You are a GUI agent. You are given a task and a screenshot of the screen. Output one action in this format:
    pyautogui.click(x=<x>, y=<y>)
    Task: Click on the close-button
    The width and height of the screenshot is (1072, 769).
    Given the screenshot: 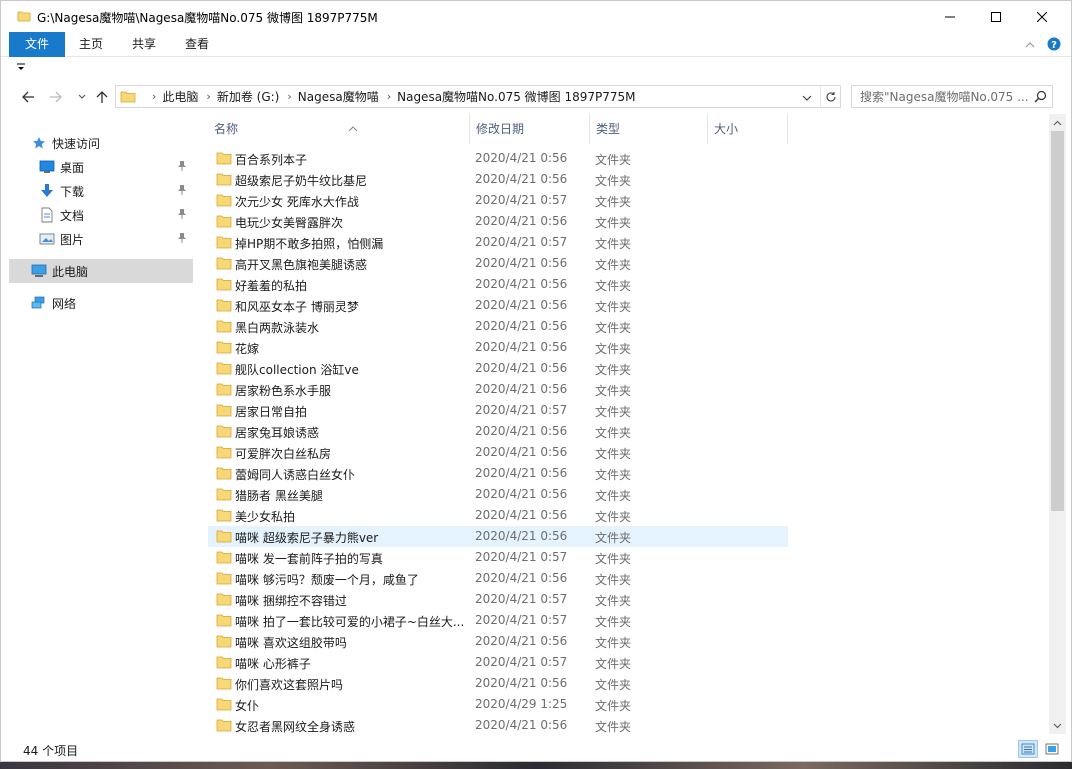 What is the action you would take?
    pyautogui.click(x=1042, y=16)
    